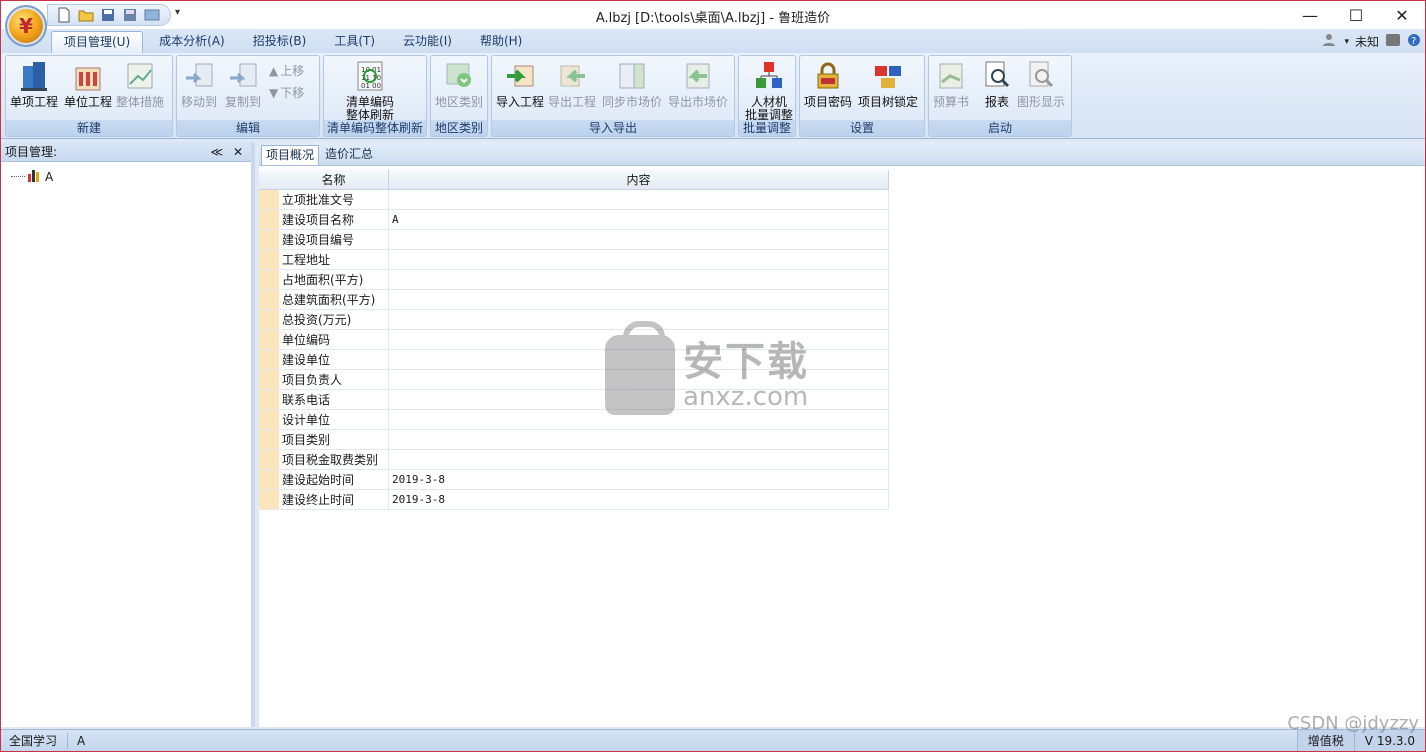 This screenshot has width=1426, height=752. I want to click on sync-grid-icon, so click(632, 76).